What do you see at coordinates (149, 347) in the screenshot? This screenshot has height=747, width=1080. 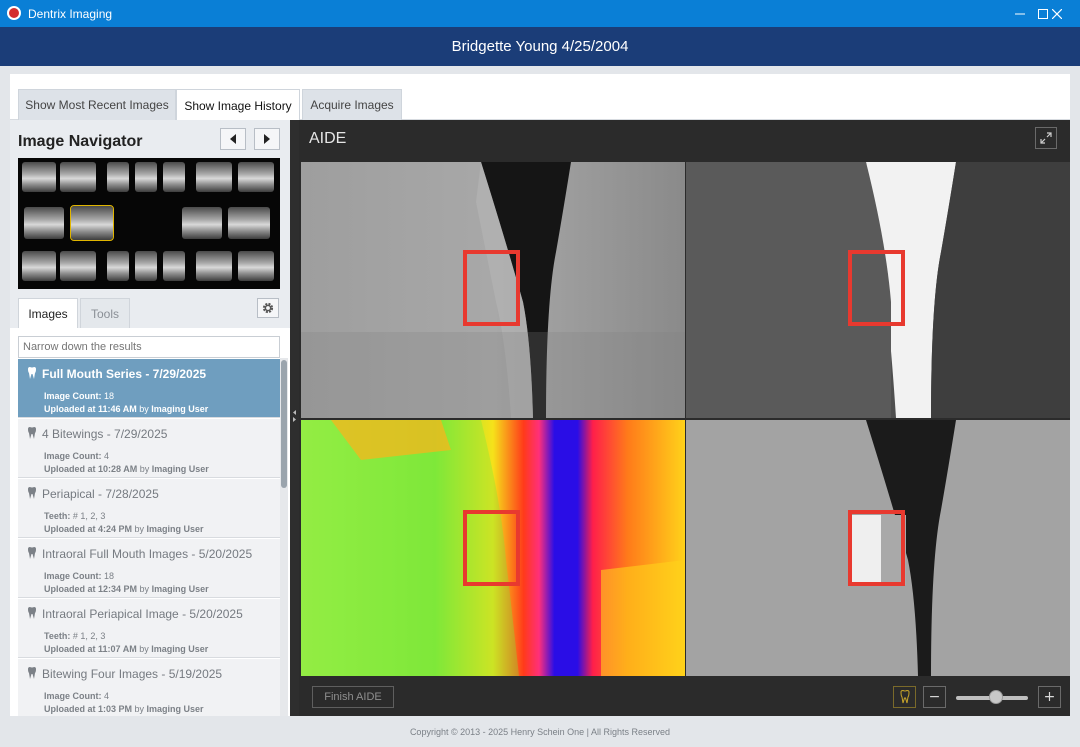 I see `search-input` at bounding box center [149, 347].